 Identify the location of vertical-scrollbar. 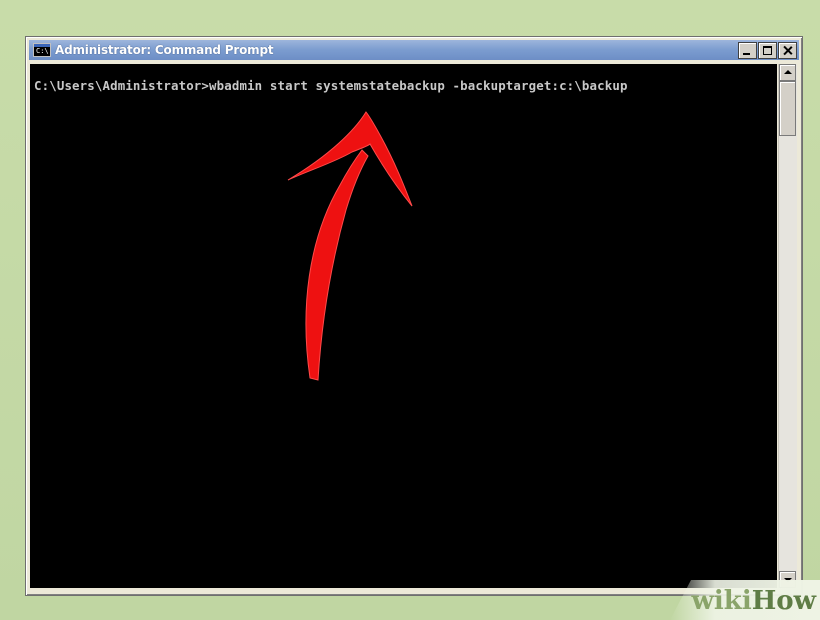
(787, 326).